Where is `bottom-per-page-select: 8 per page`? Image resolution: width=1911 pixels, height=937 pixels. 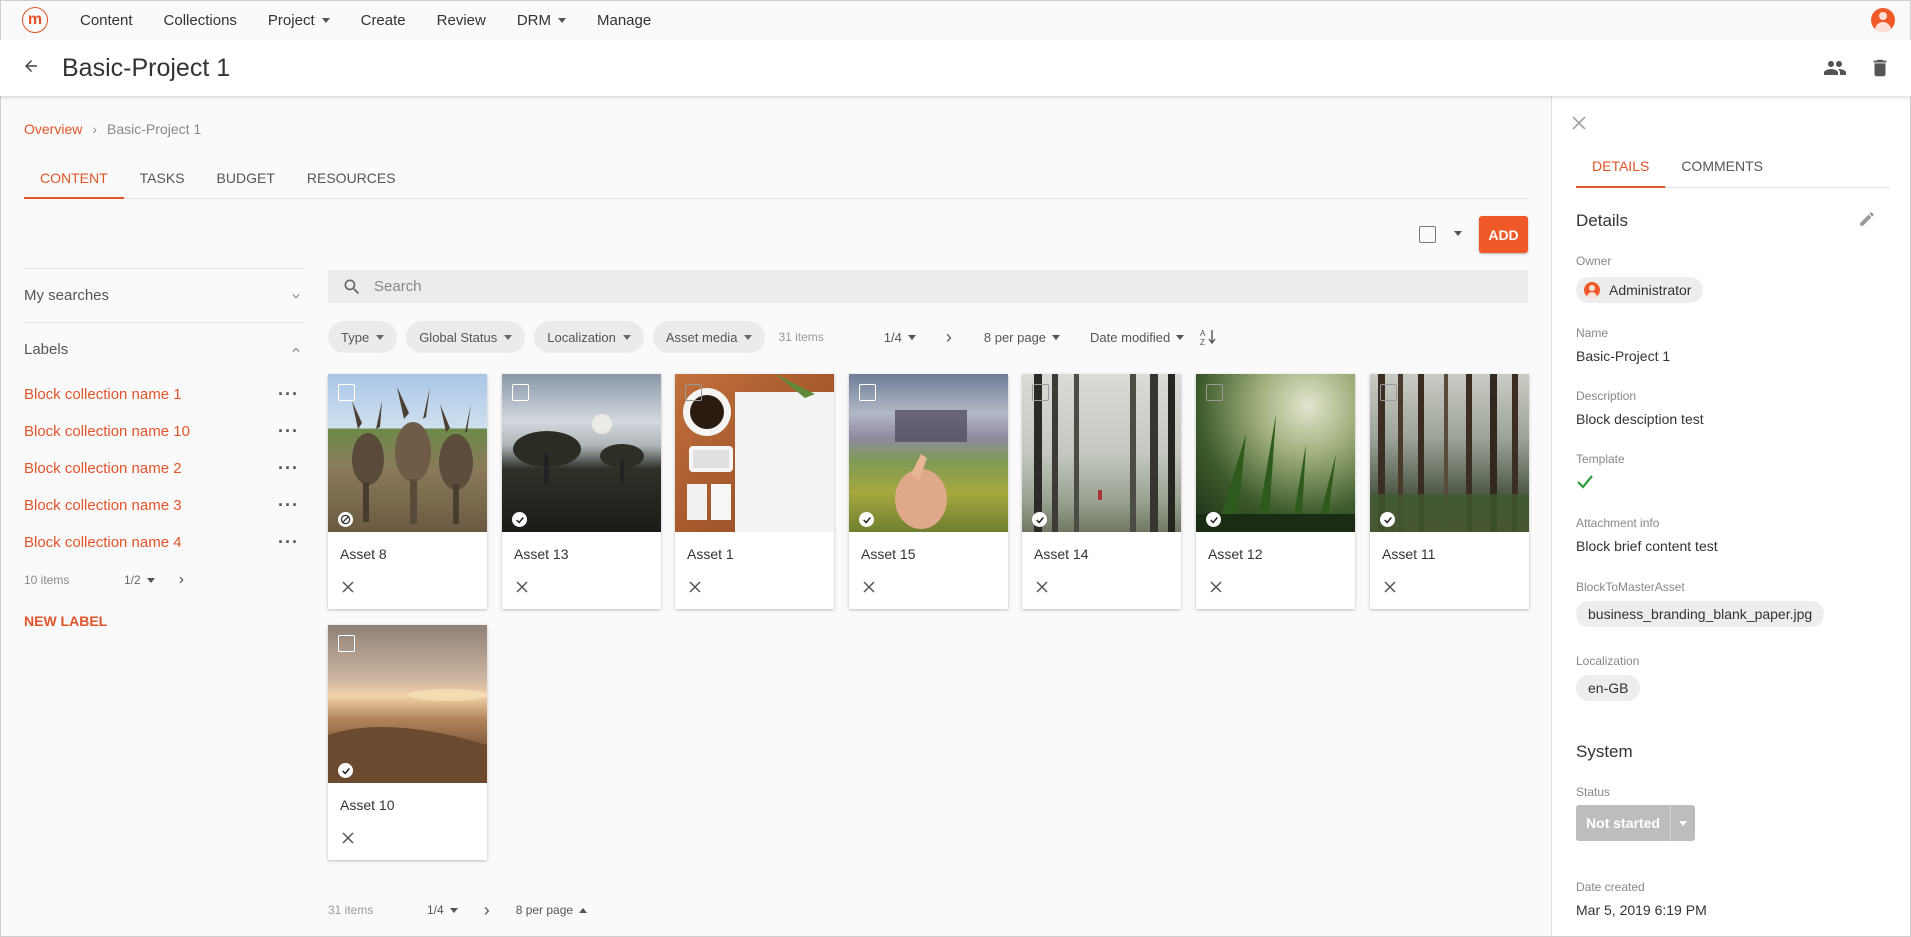
bottom-per-page-select: 8 per page is located at coordinates (552, 910).